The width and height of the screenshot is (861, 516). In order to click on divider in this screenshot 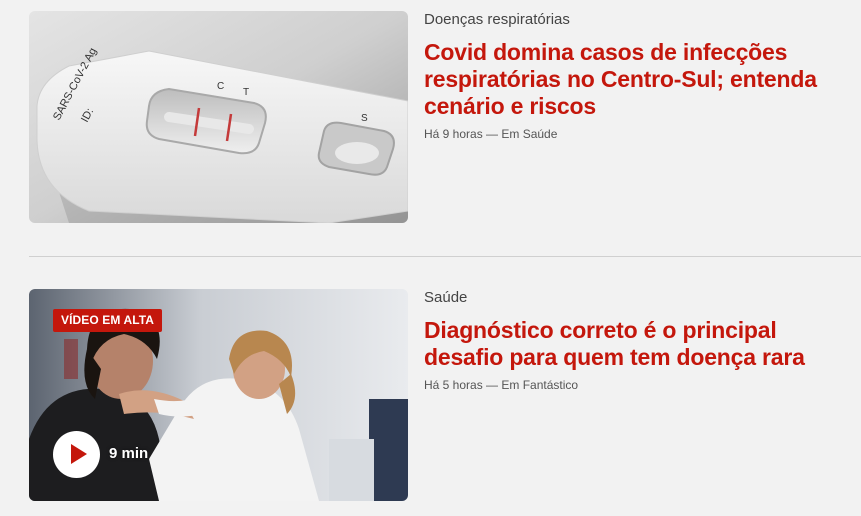, I will do `click(445, 256)`.